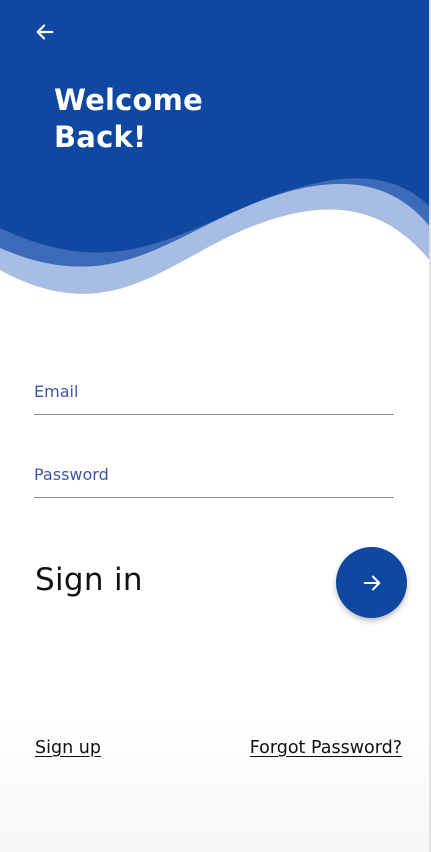 This screenshot has width=431, height=852. I want to click on password-field, so click(214, 481).